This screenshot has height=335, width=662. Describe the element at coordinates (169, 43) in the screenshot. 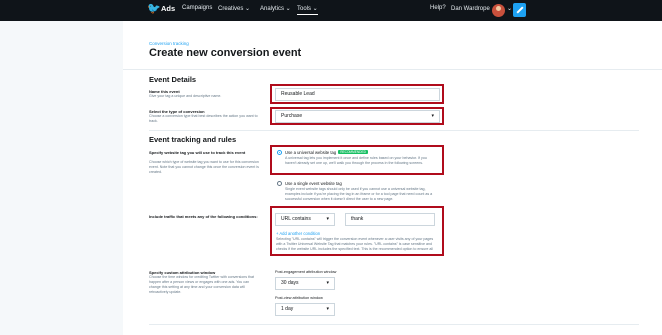

I see `breadcrumb: Conversion tracking` at that location.